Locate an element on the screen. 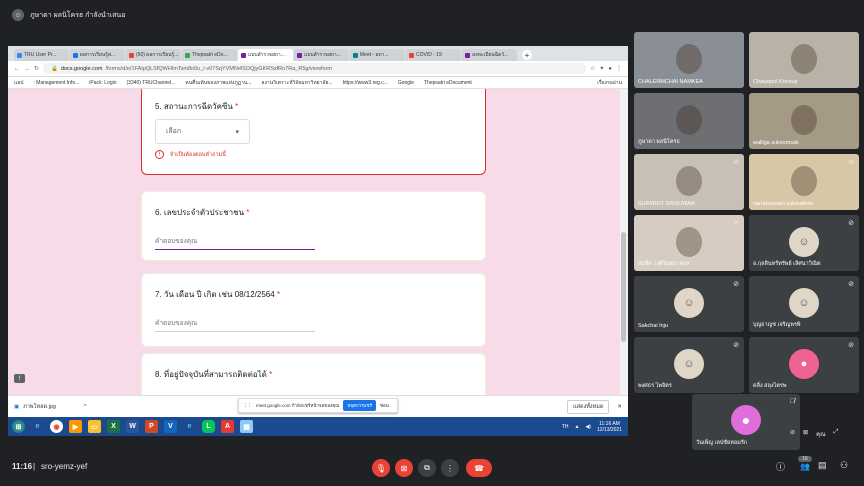 The image size is (864, 486). chrome-icon: ◉ is located at coordinates (56, 426).